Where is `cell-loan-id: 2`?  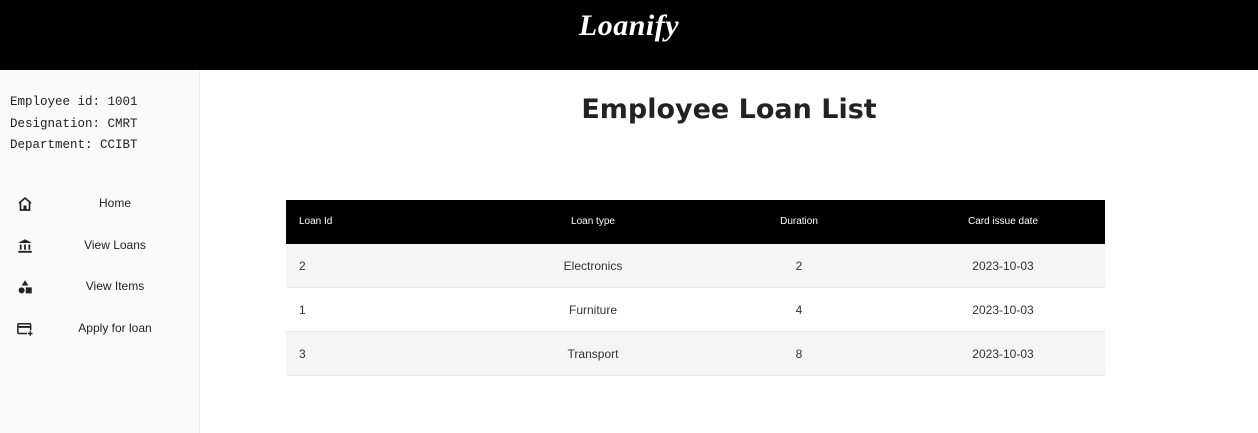
cell-loan-id: 2 is located at coordinates (302, 266).